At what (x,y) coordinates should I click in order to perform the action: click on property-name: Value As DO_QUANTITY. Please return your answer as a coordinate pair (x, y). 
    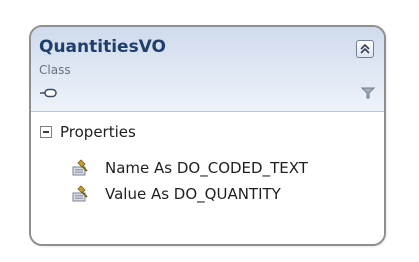
    Looking at the image, I should click on (193, 194).